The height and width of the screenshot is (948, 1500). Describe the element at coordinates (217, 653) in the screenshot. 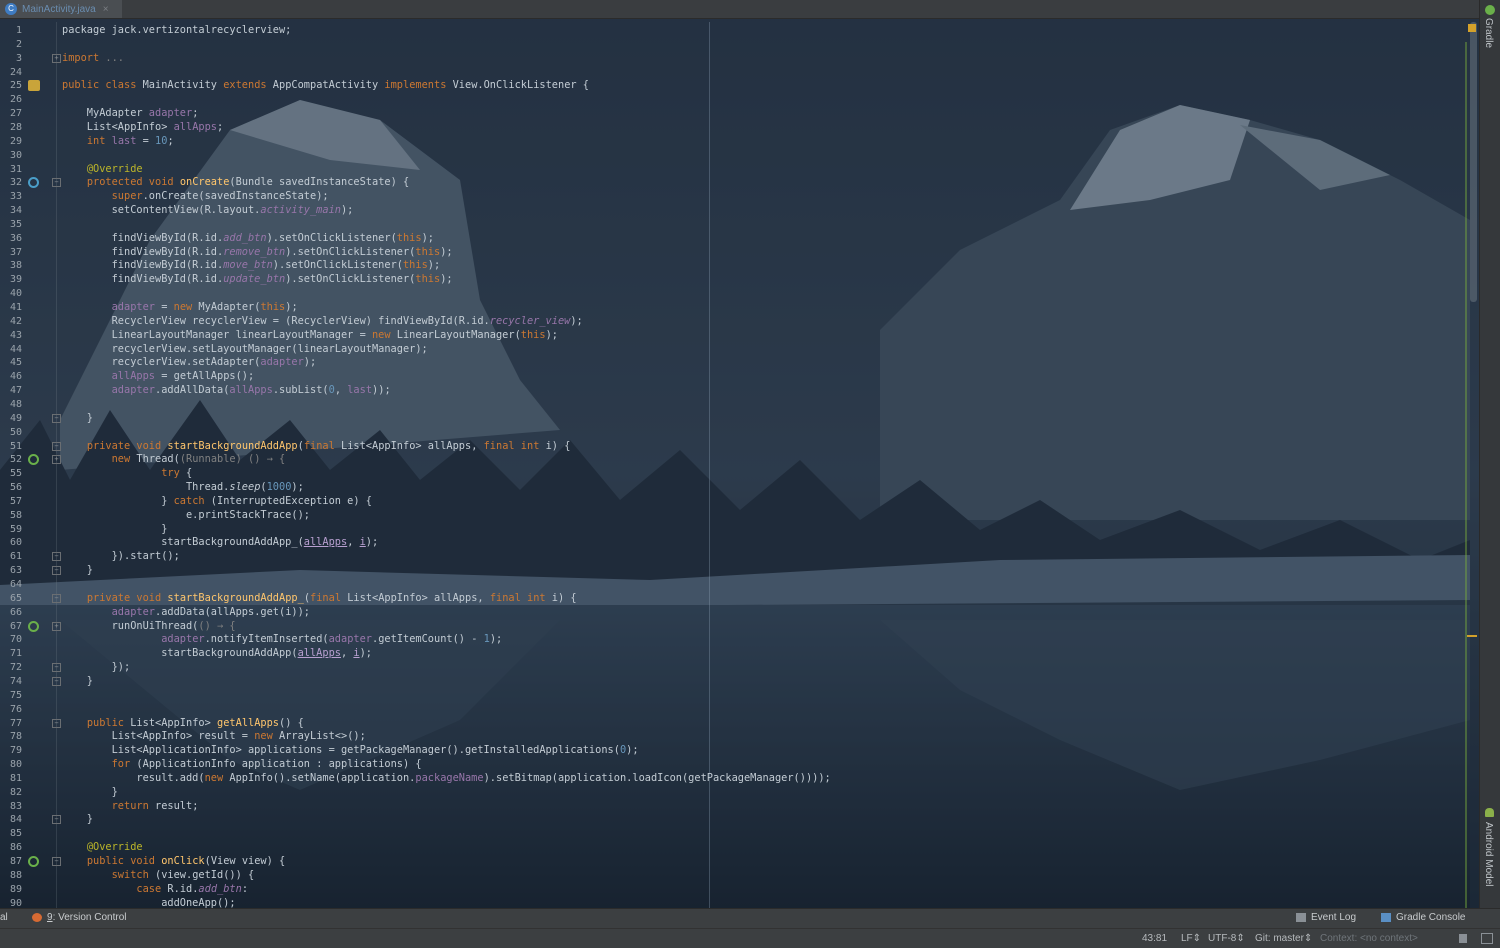

I see `code-line: startBackgroundAddApp(allApps, i);` at that location.